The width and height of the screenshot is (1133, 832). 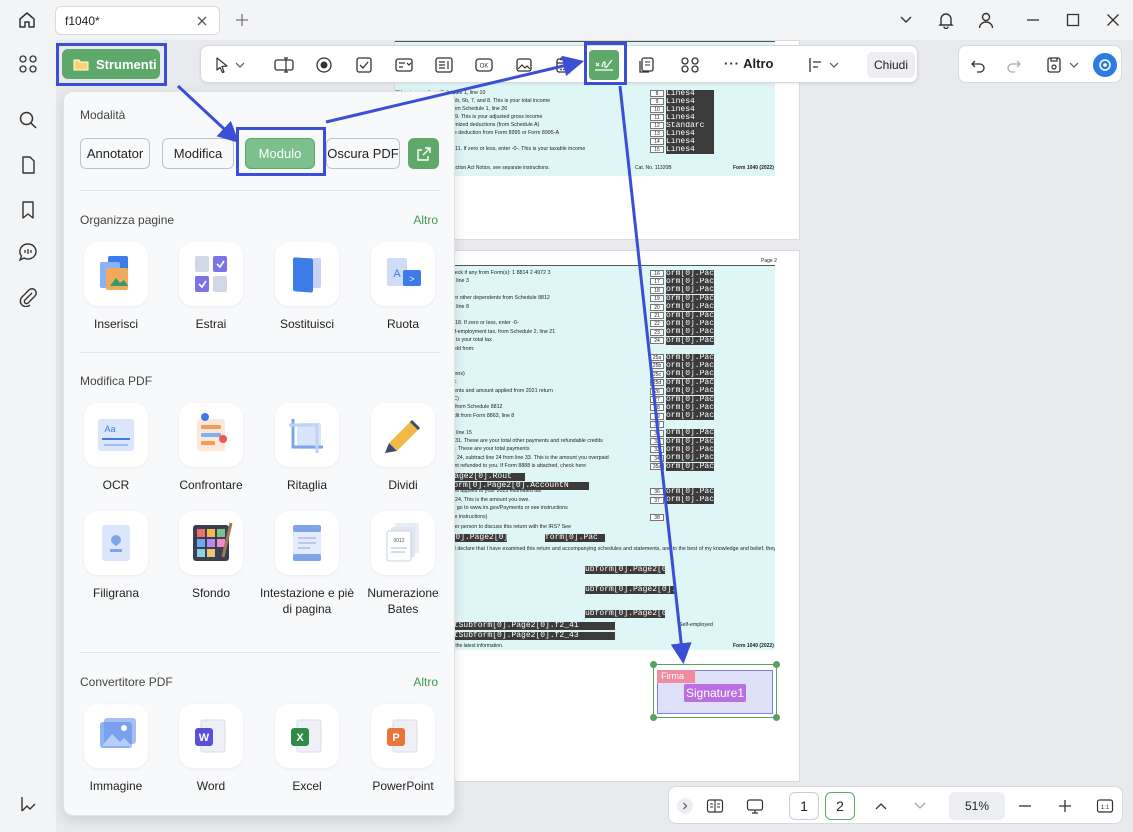 What do you see at coordinates (514, 486) in the screenshot?
I see `form-input-field: ubform[0].Page2[0].AccountN` at bounding box center [514, 486].